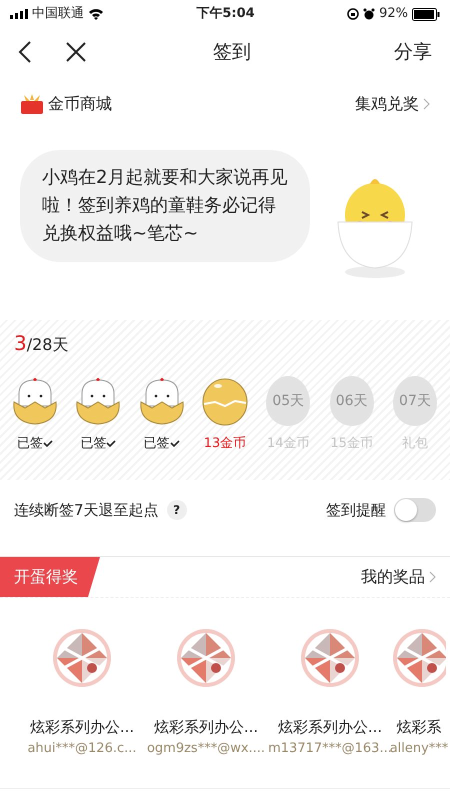 This screenshot has width=450, height=800. Describe the element at coordinates (80, 104) in the screenshot. I see `mall-link: 金币商城` at that location.